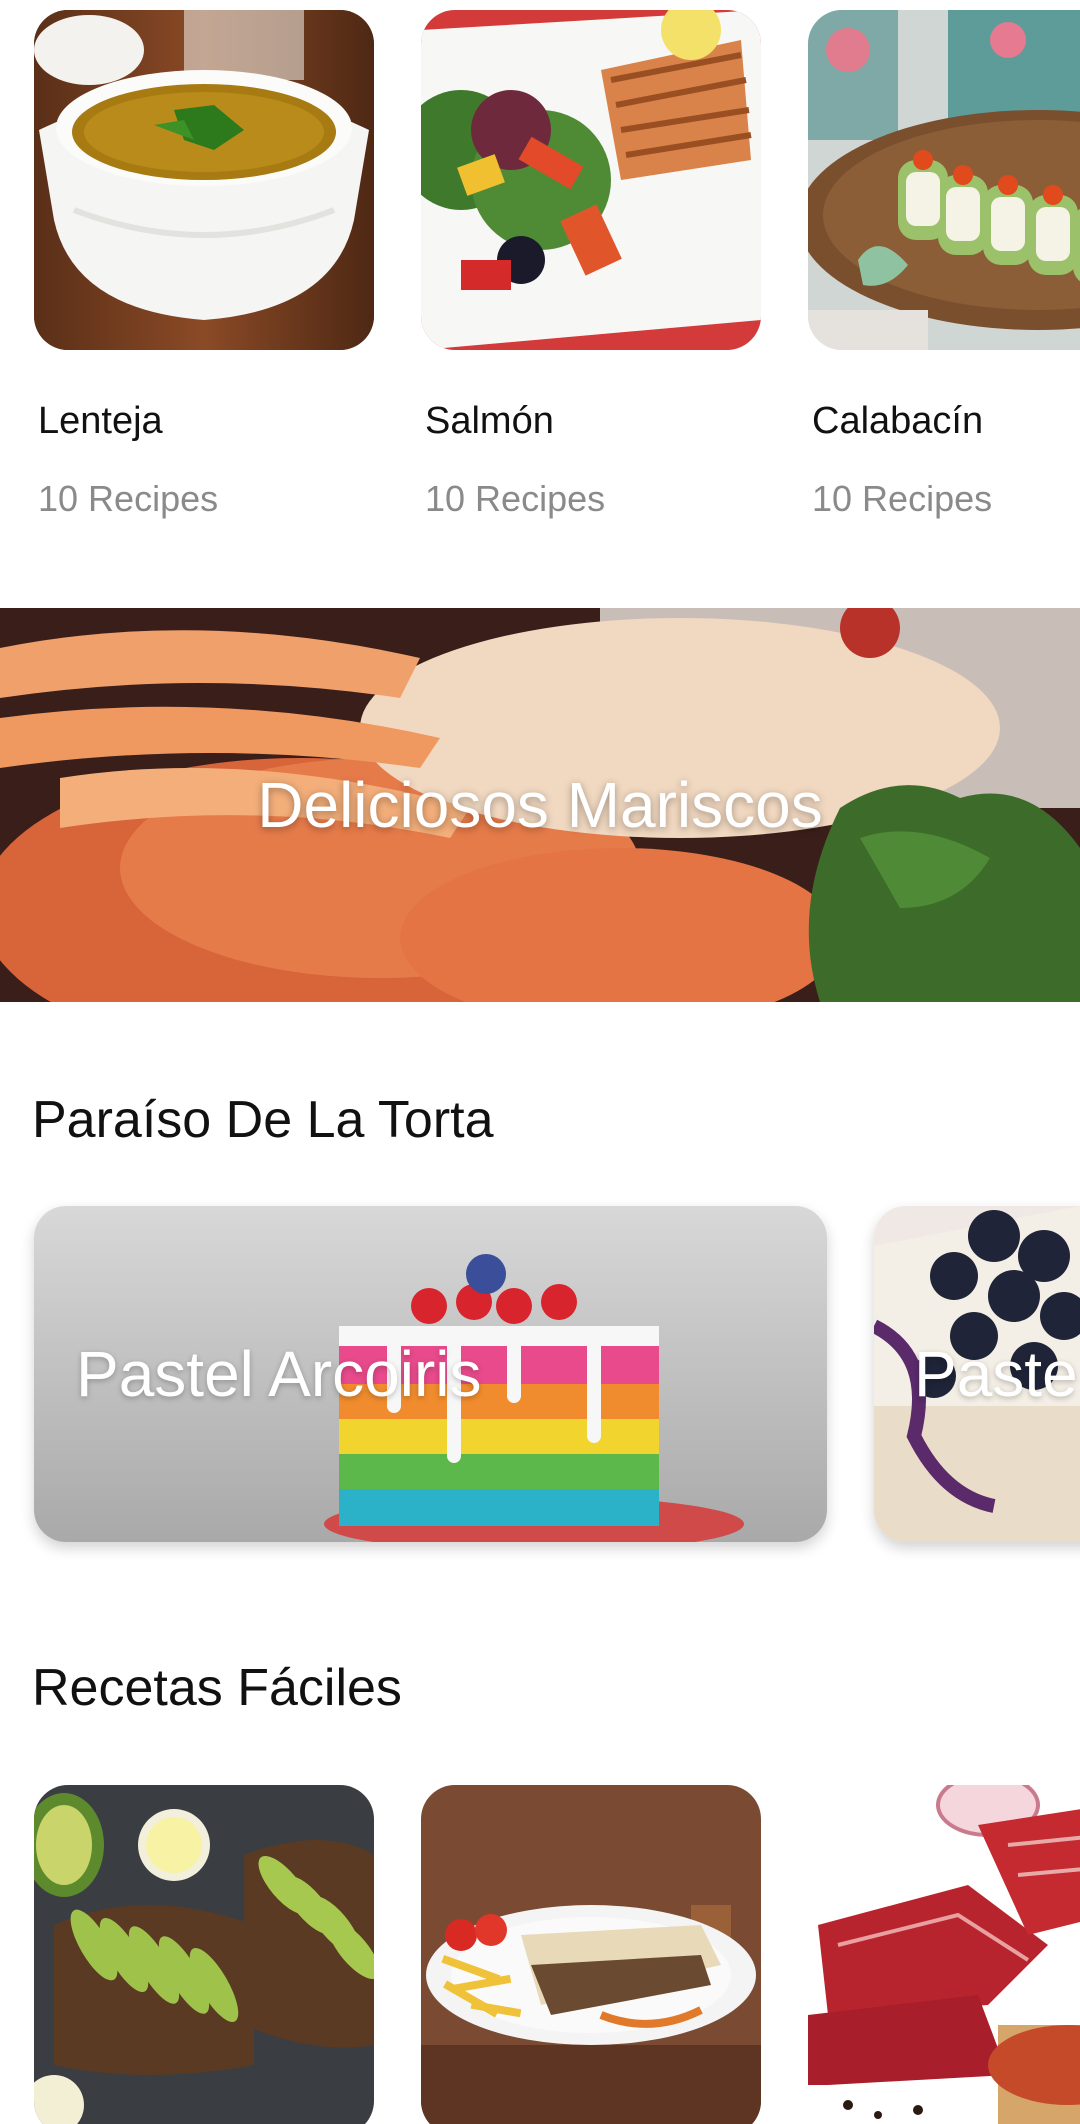  Describe the element at coordinates (204, 180) in the screenshot. I see `lentil-soup-image` at that location.